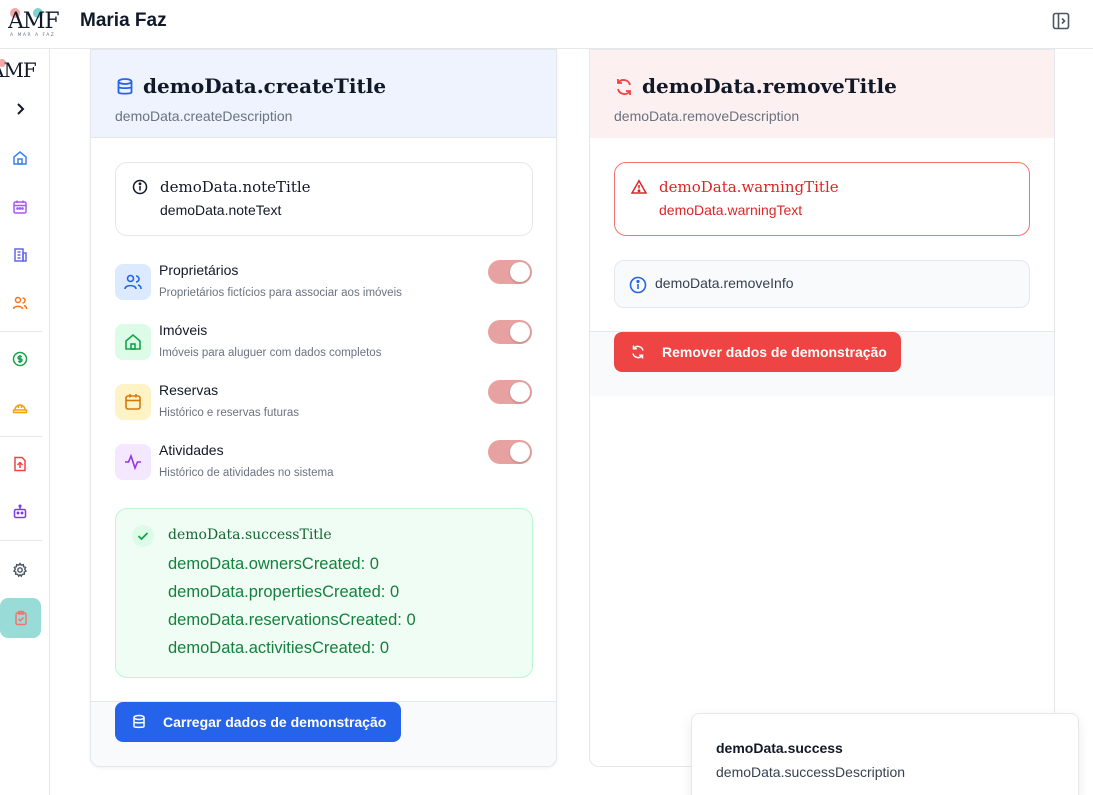  Describe the element at coordinates (811, 772) in the screenshot. I see `toast-description: demoData.successDescription` at that location.